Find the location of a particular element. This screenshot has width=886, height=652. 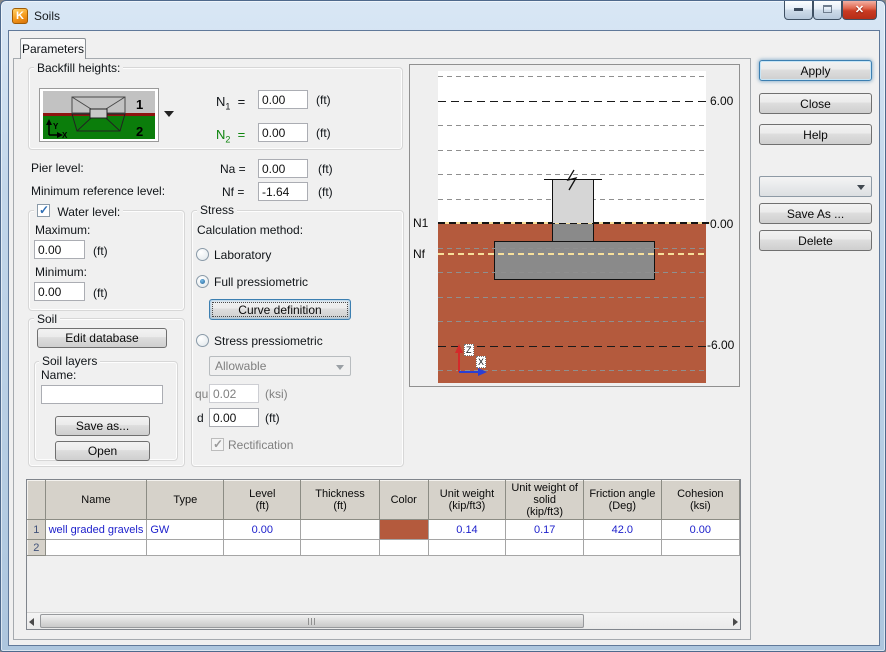

maximum-input is located at coordinates (59, 249).